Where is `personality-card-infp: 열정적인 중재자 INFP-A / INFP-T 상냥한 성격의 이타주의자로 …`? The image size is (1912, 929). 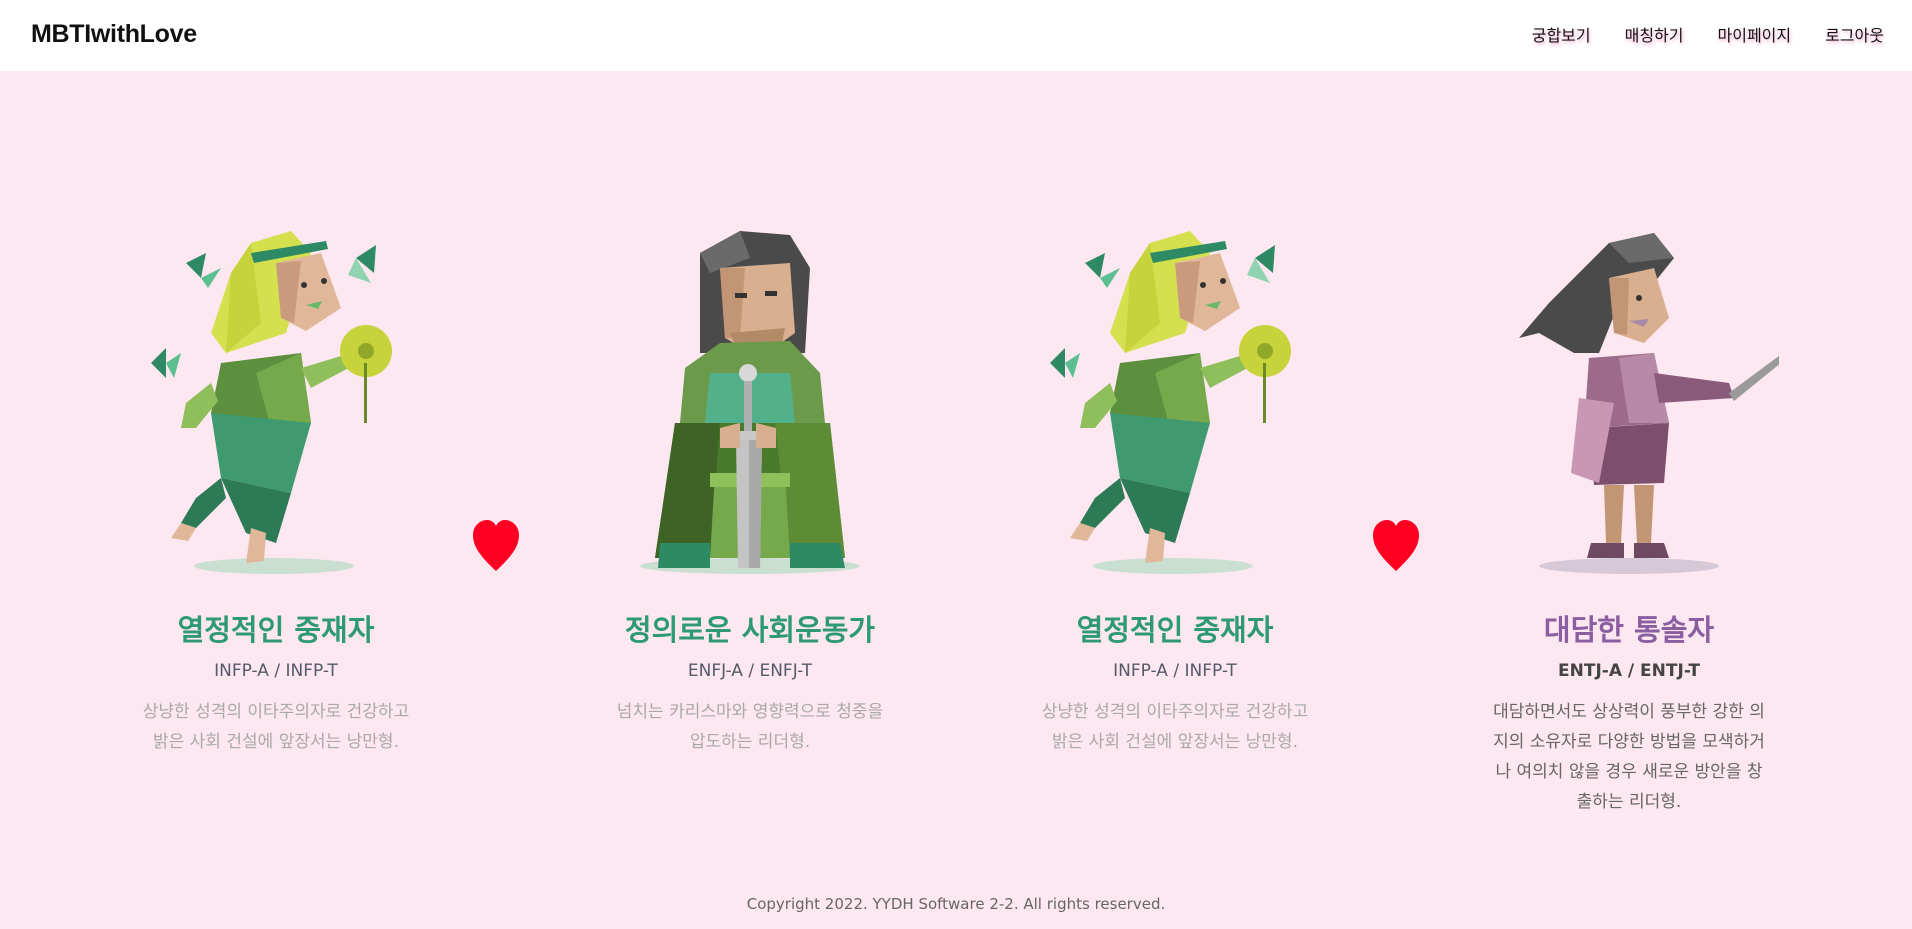
personality-card-infp: 열정적인 중재자 INFP-A / INFP-T 상냥한 성격의 이타주의자로 … is located at coordinates (276, 490).